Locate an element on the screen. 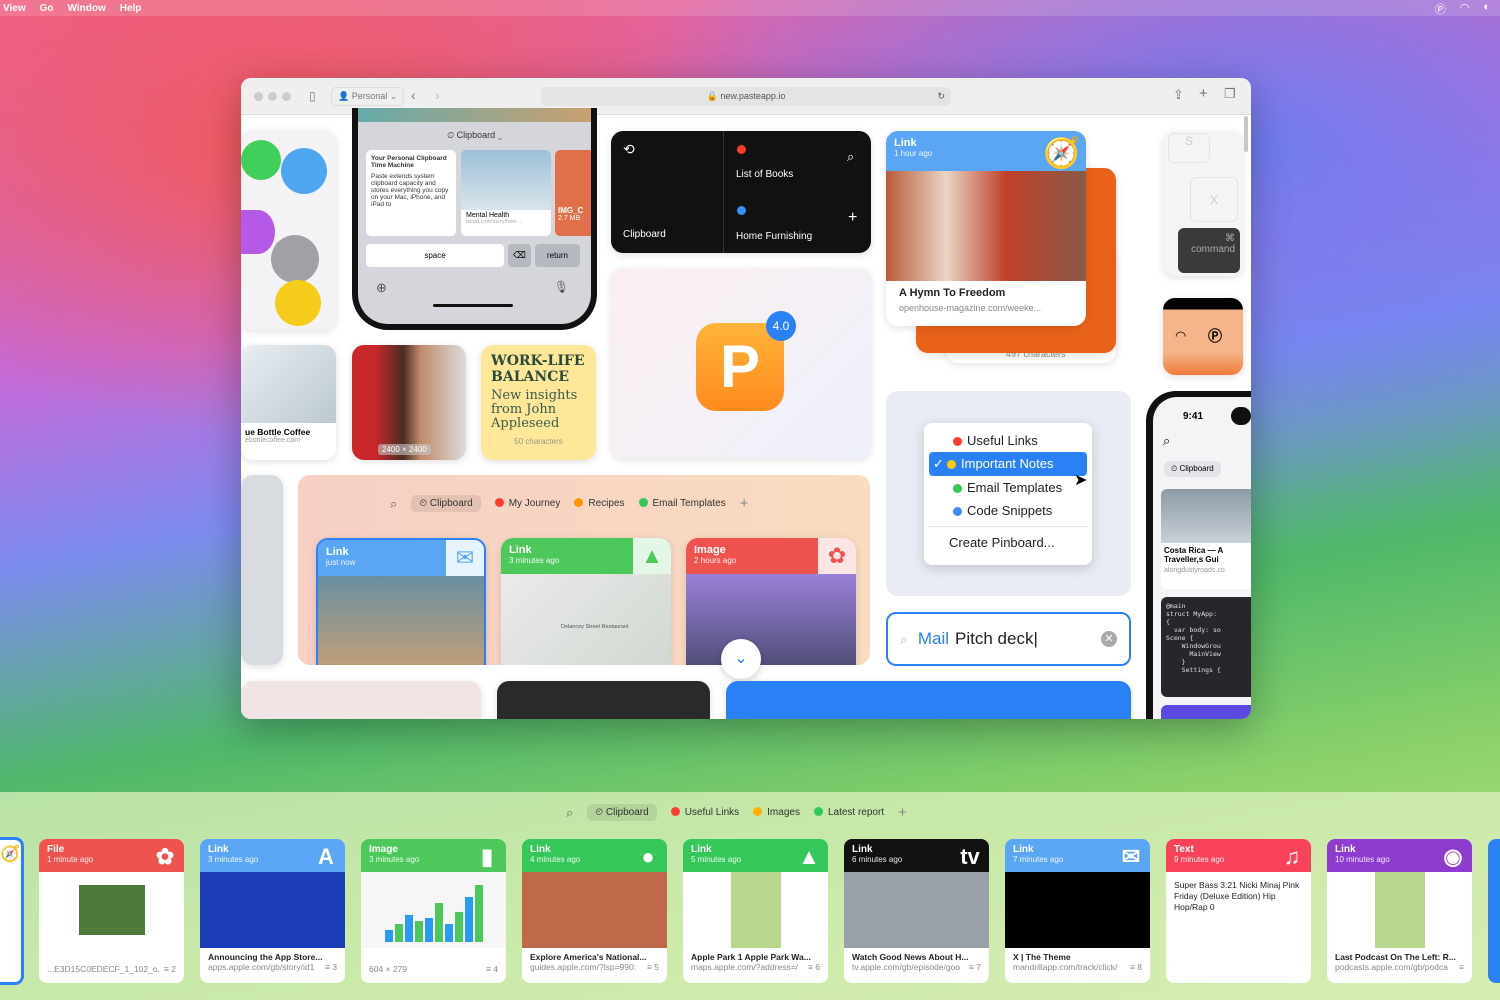 The height and width of the screenshot is (1000, 1500). clipboard-selector: ⏲ Clipboard ⌄ is located at coordinates (474, 135).